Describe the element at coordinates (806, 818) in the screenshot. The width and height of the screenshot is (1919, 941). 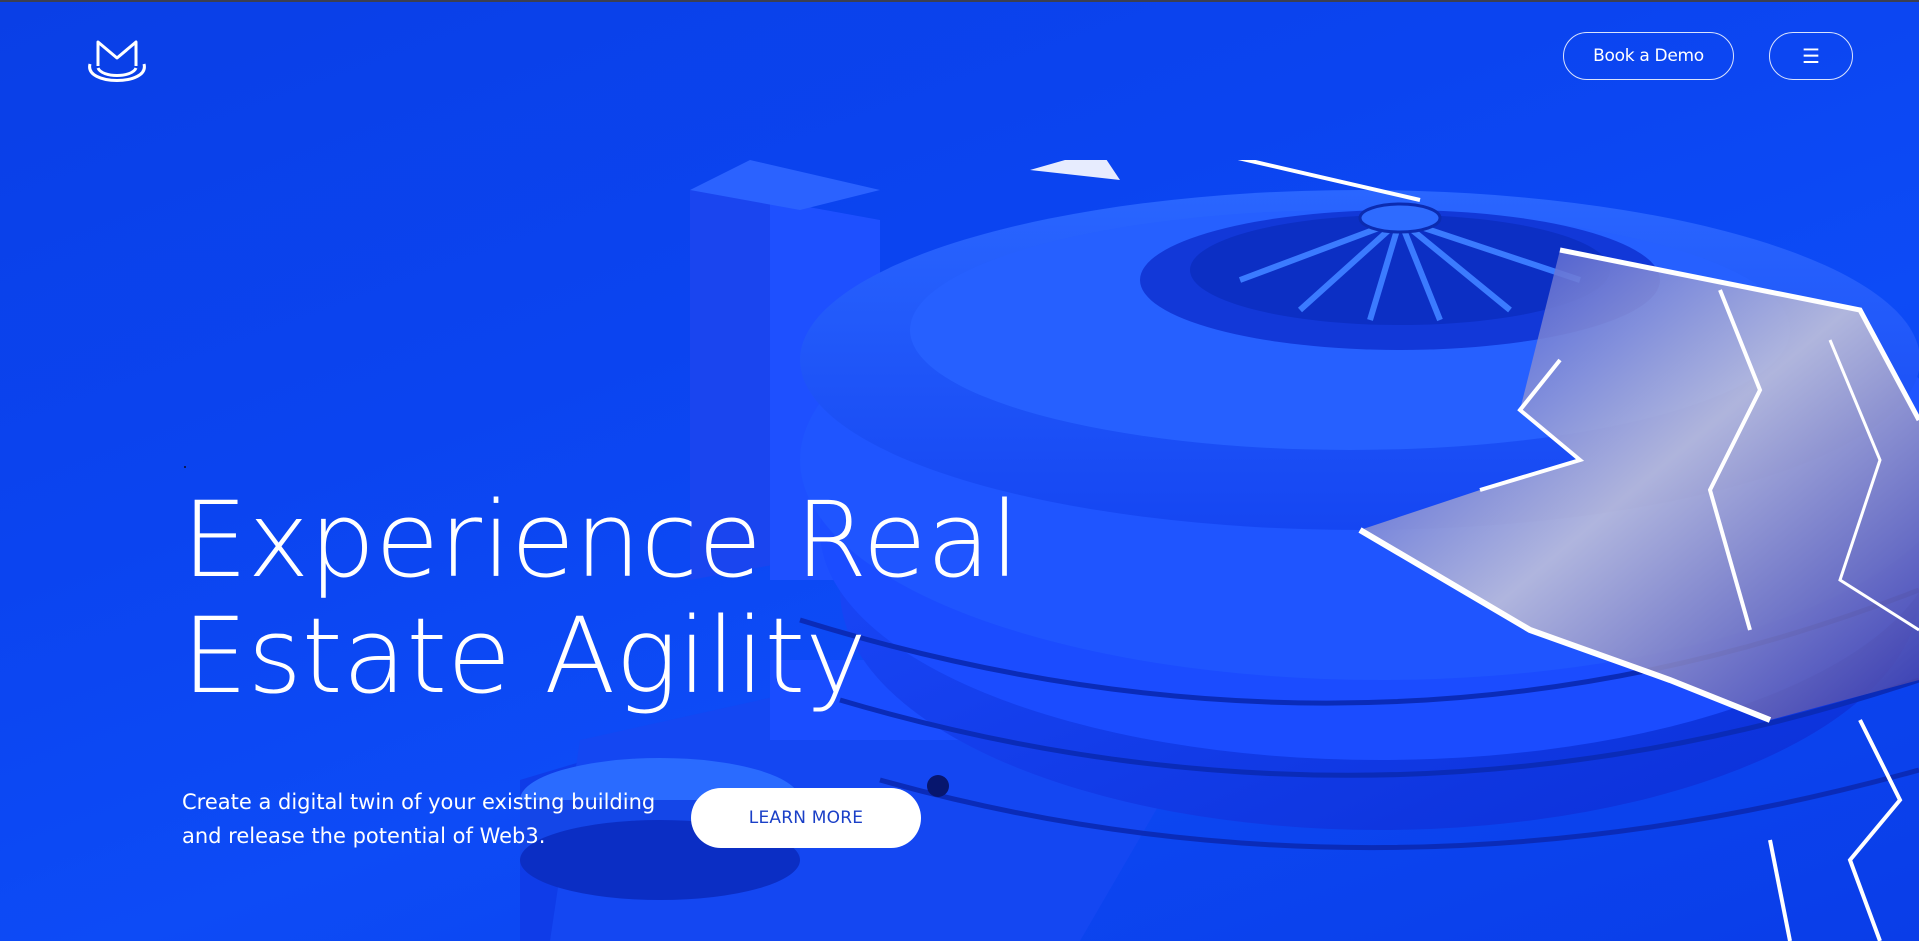
I see `learn-more-button: LEARN MORE` at that location.